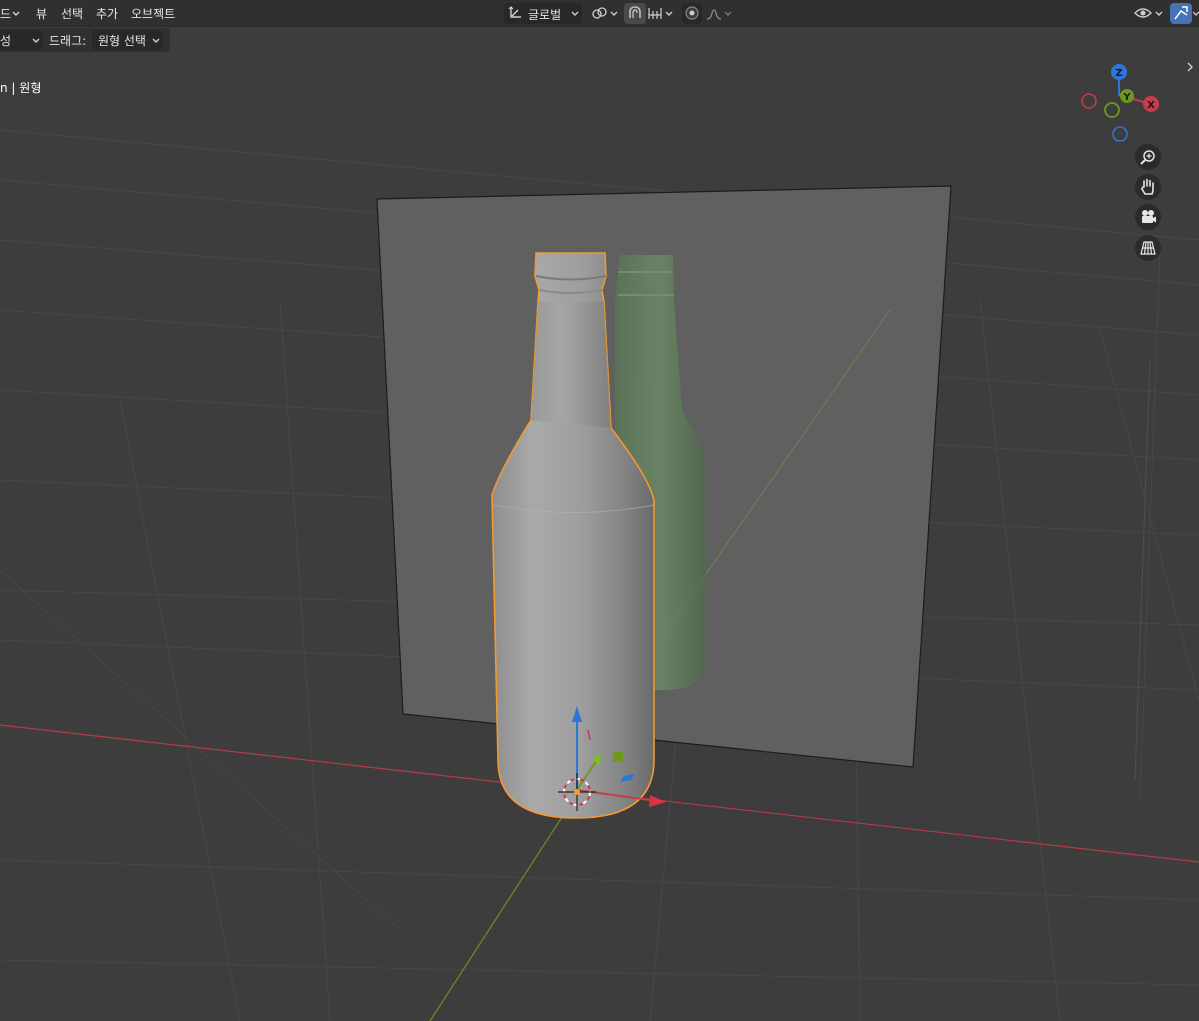 Image resolution: width=1199 pixels, height=1021 pixels. I want to click on object-visibility-dropdown, so click(1149, 13).